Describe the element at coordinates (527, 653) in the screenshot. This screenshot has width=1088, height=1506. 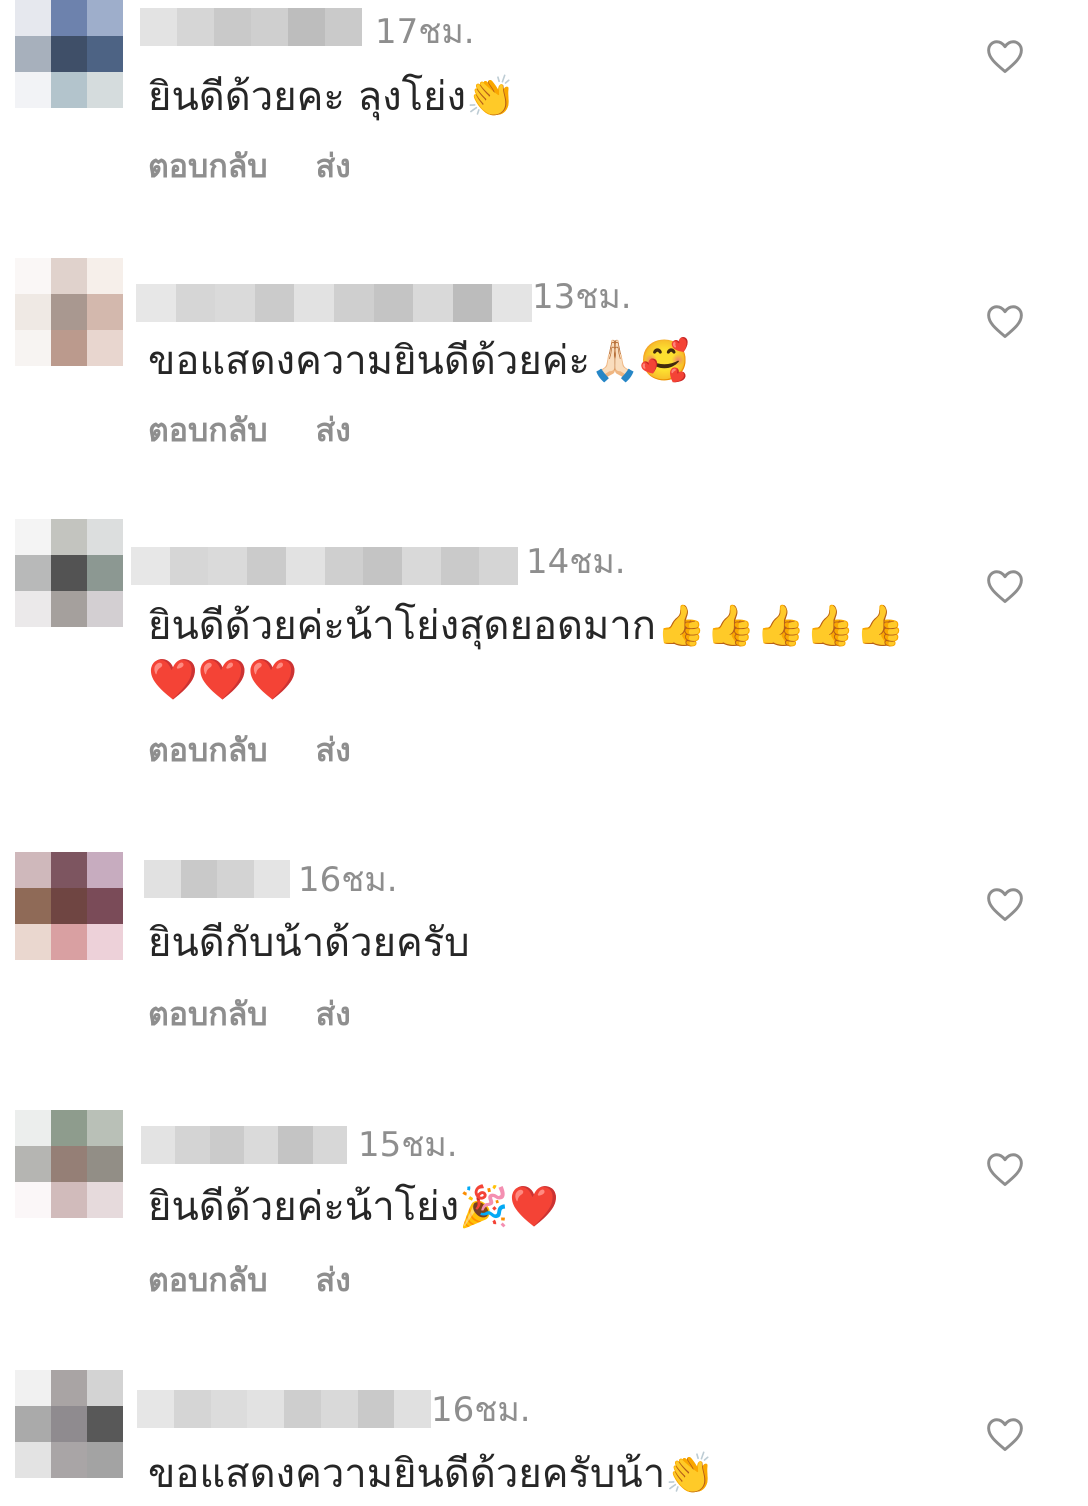
I see `comment-text: ยินดีด้วยค่ะน้าโย่งสุดยอดมาก👍👍👍👍👍❤️❤️❤️` at that location.